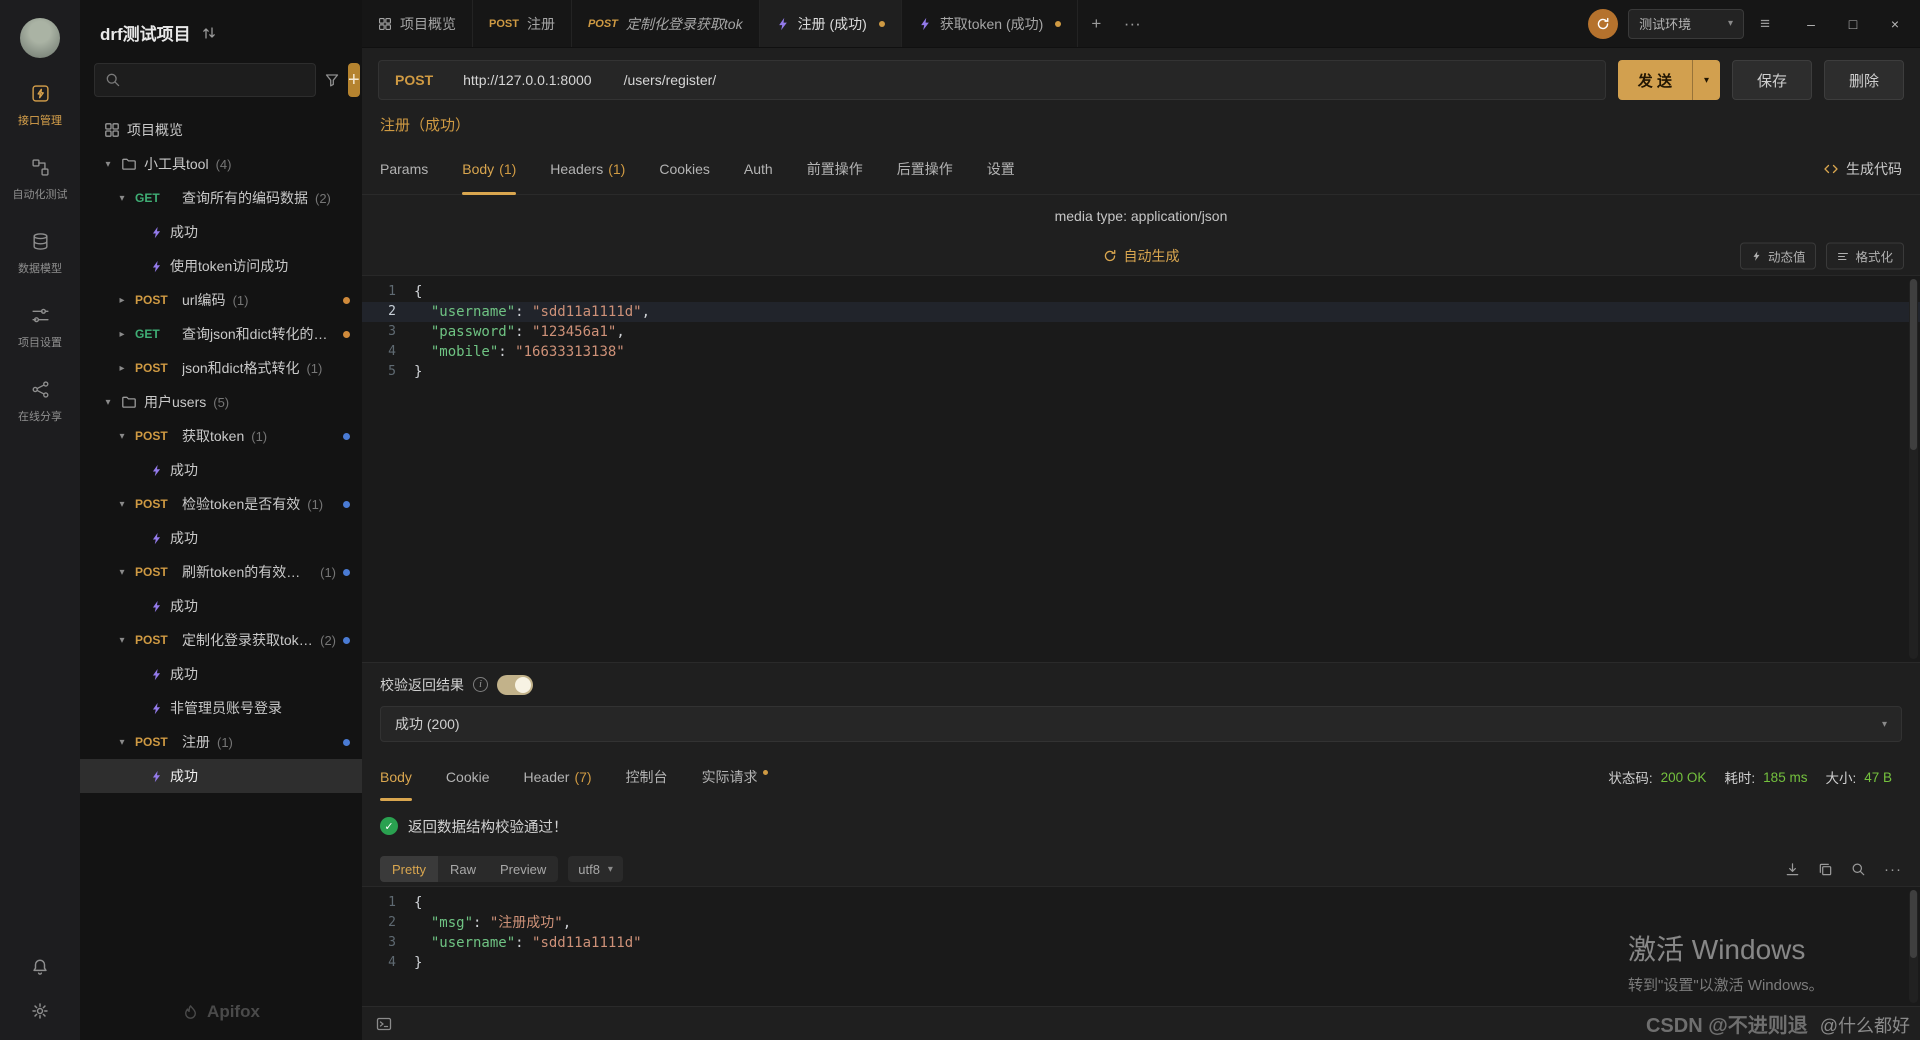 The height and width of the screenshot is (1040, 1920). What do you see at coordinates (1603, 23) in the screenshot?
I see `sync-button` at bounding box center [1603, 23].